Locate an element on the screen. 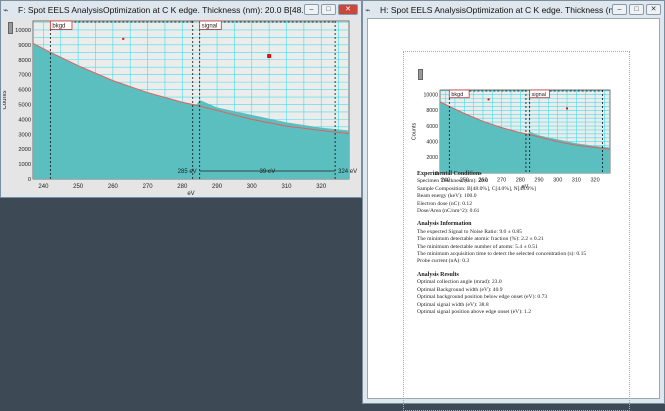  report-line: Dose/Area (nC/nm^2): 0.61 is located at coordinates (448, 211).